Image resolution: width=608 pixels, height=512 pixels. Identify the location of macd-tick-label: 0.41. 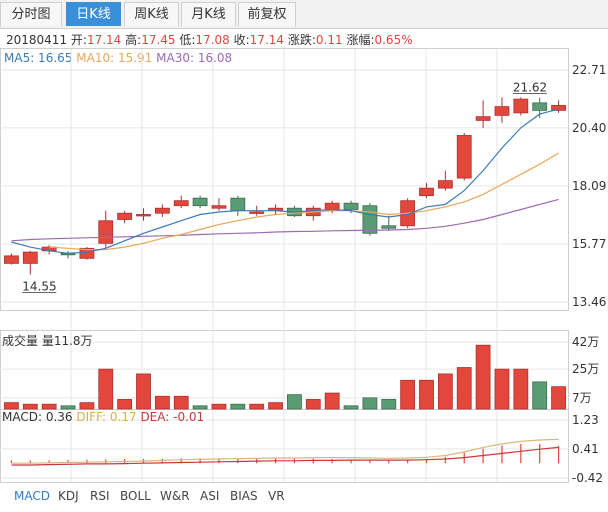
(585, 449).